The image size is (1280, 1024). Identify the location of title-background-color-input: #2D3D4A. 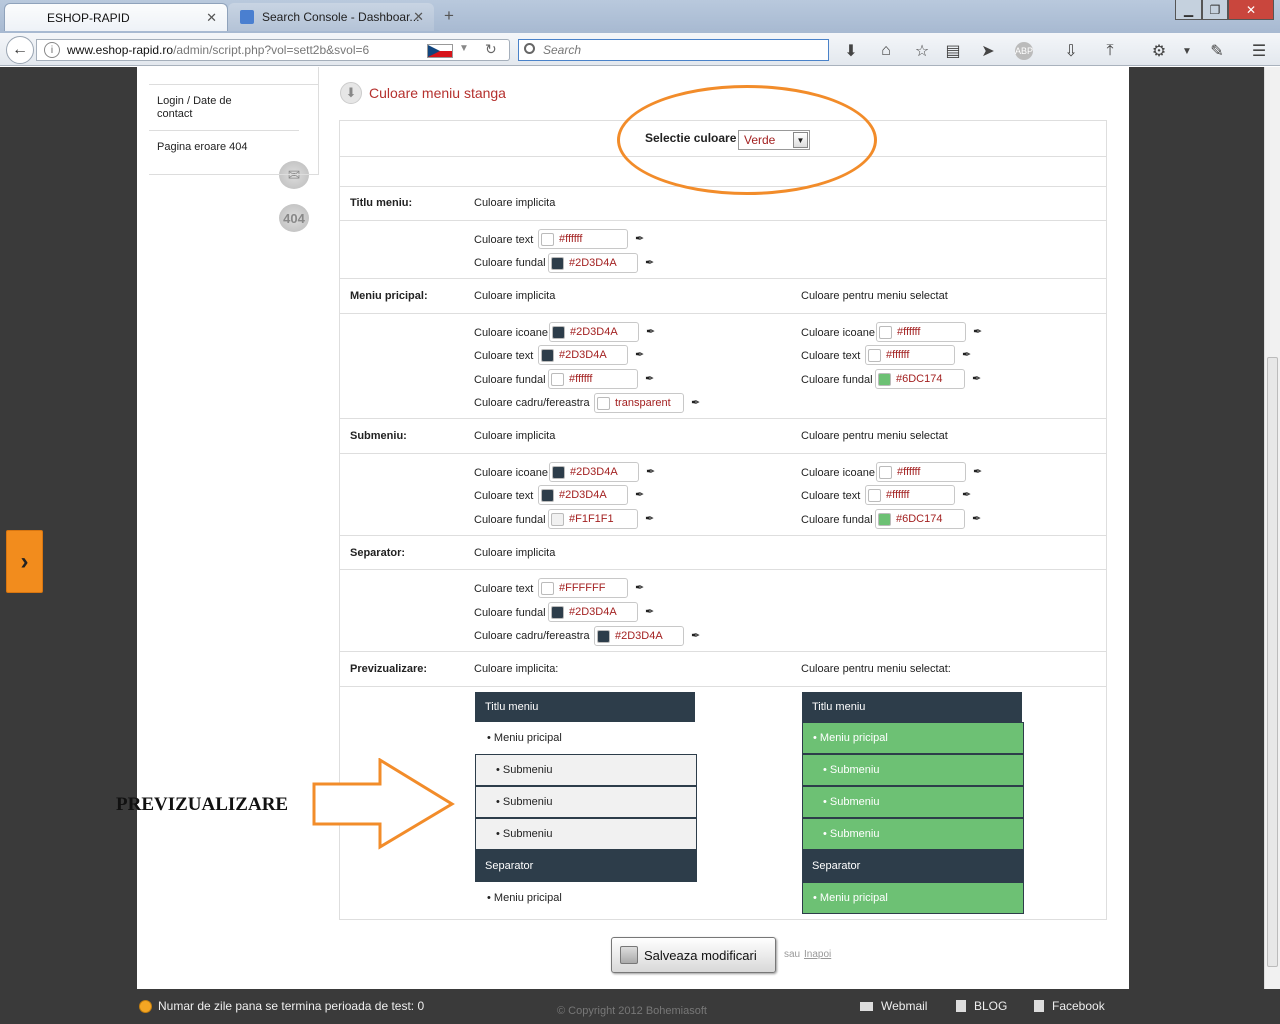
(593, 263).